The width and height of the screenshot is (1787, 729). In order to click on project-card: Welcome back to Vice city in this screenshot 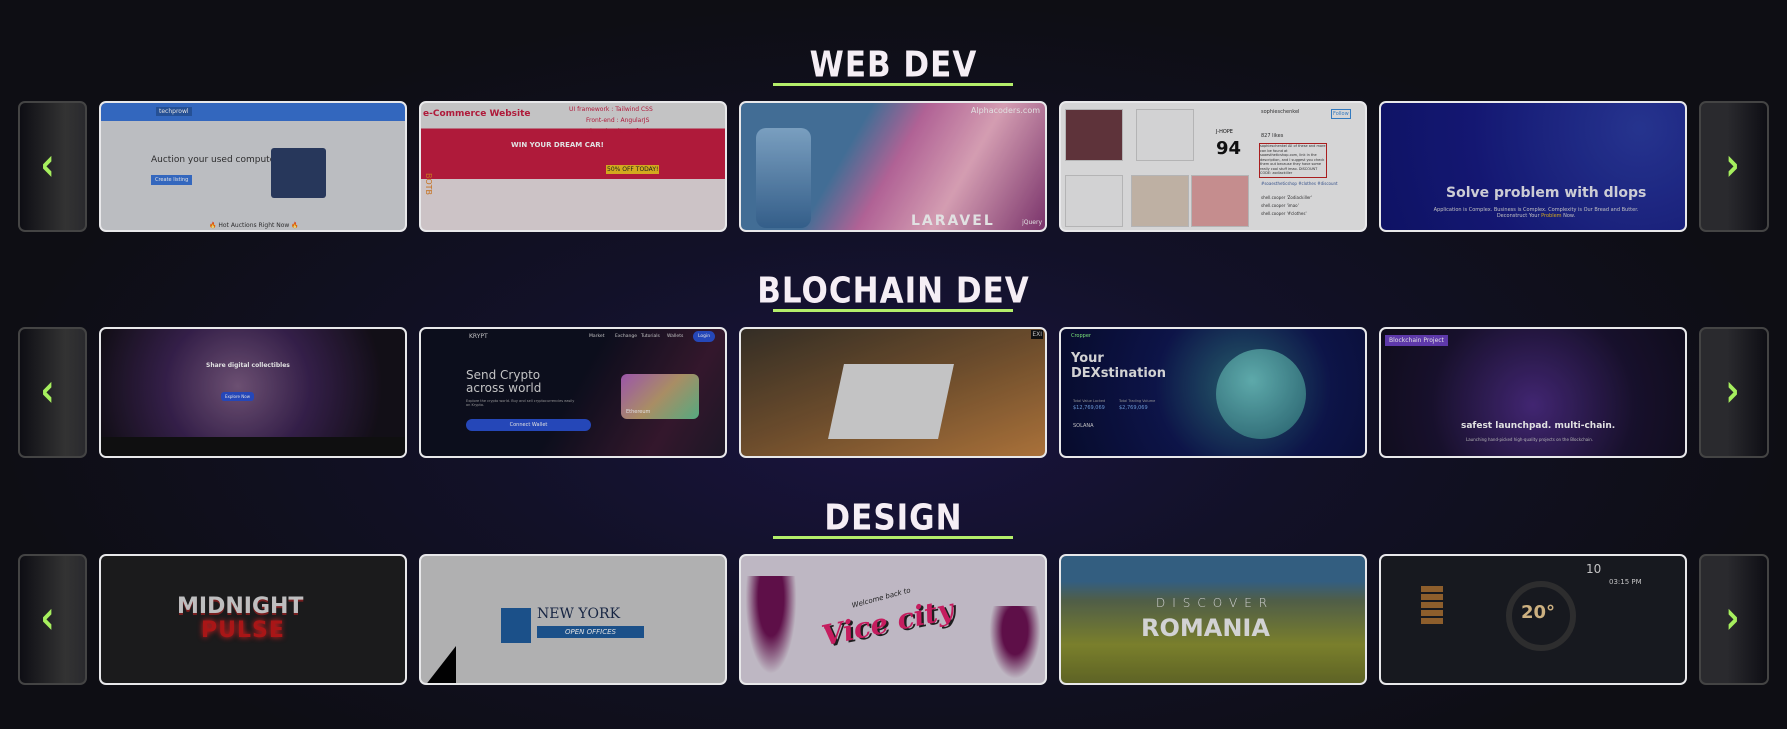, I will do `click(893, 619)`.